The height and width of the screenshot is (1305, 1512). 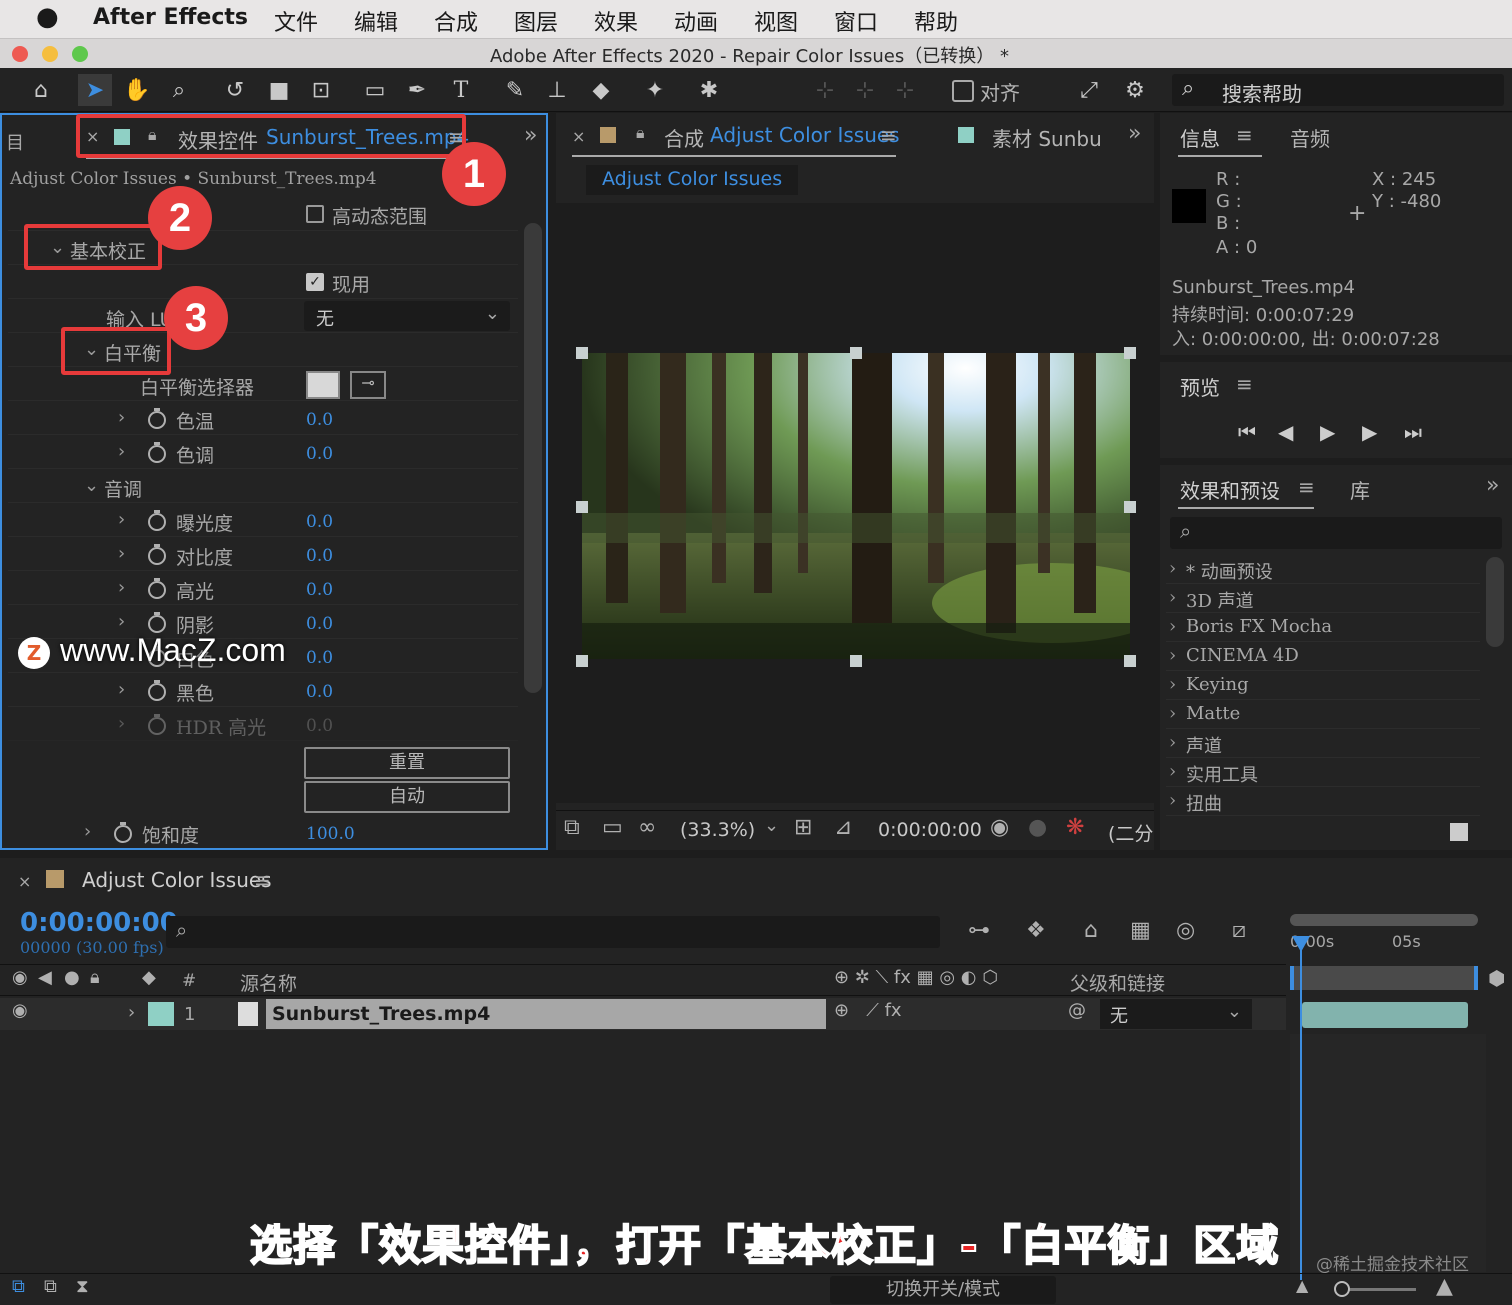 I want to click on expand-panels-icon: », so click(x=1492, y=485).